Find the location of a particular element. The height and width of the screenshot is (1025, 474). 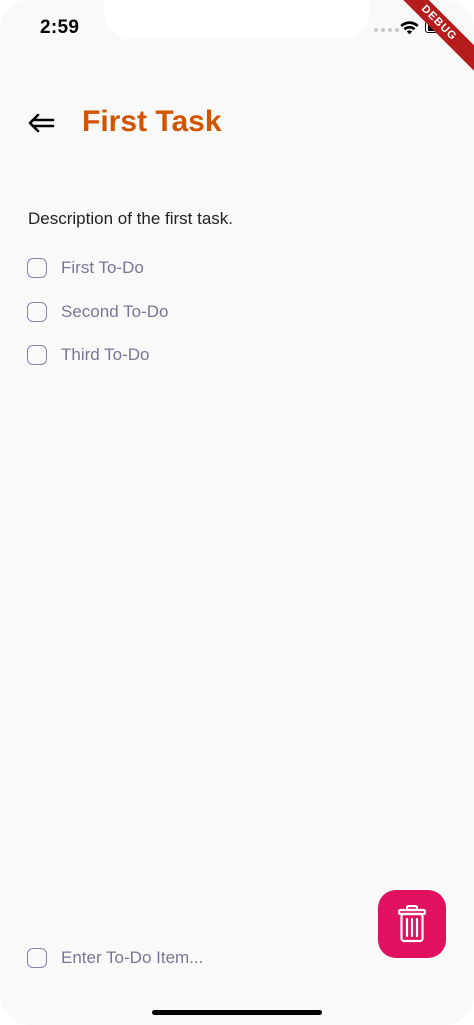

signal-icon is located at coordinates (386, 30).